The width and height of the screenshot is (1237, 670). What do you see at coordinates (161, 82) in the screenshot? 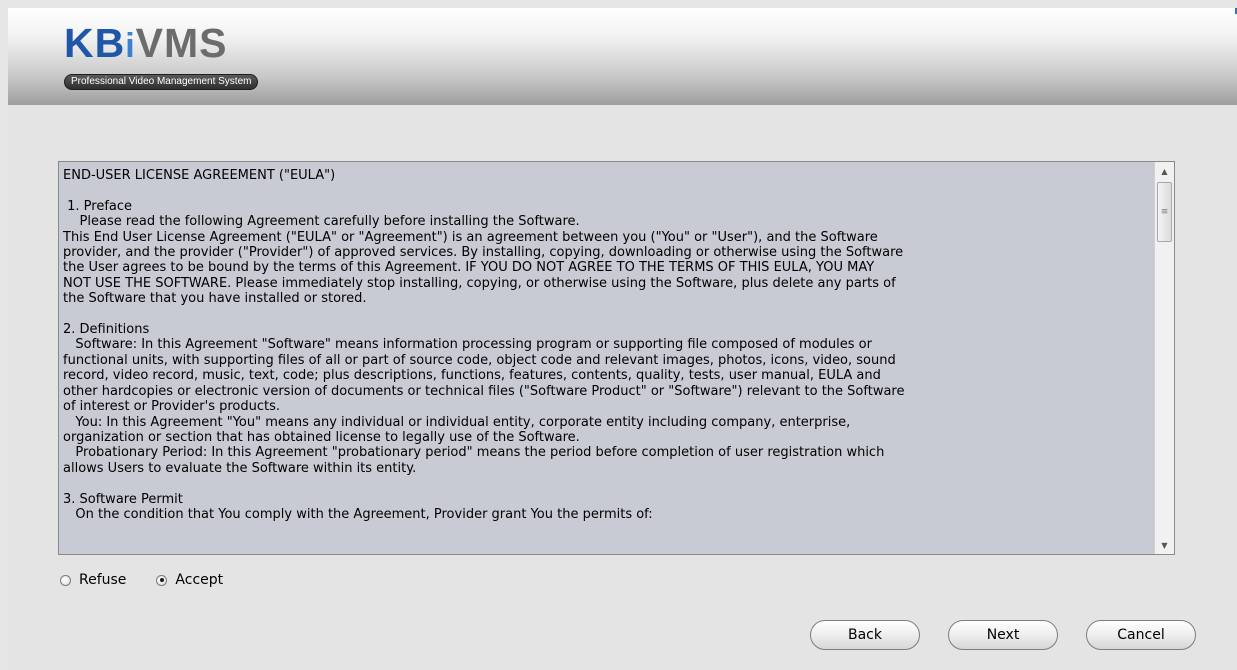
I see `logo-tagline: Professional Video Management System` at bounding box center [161, 82].